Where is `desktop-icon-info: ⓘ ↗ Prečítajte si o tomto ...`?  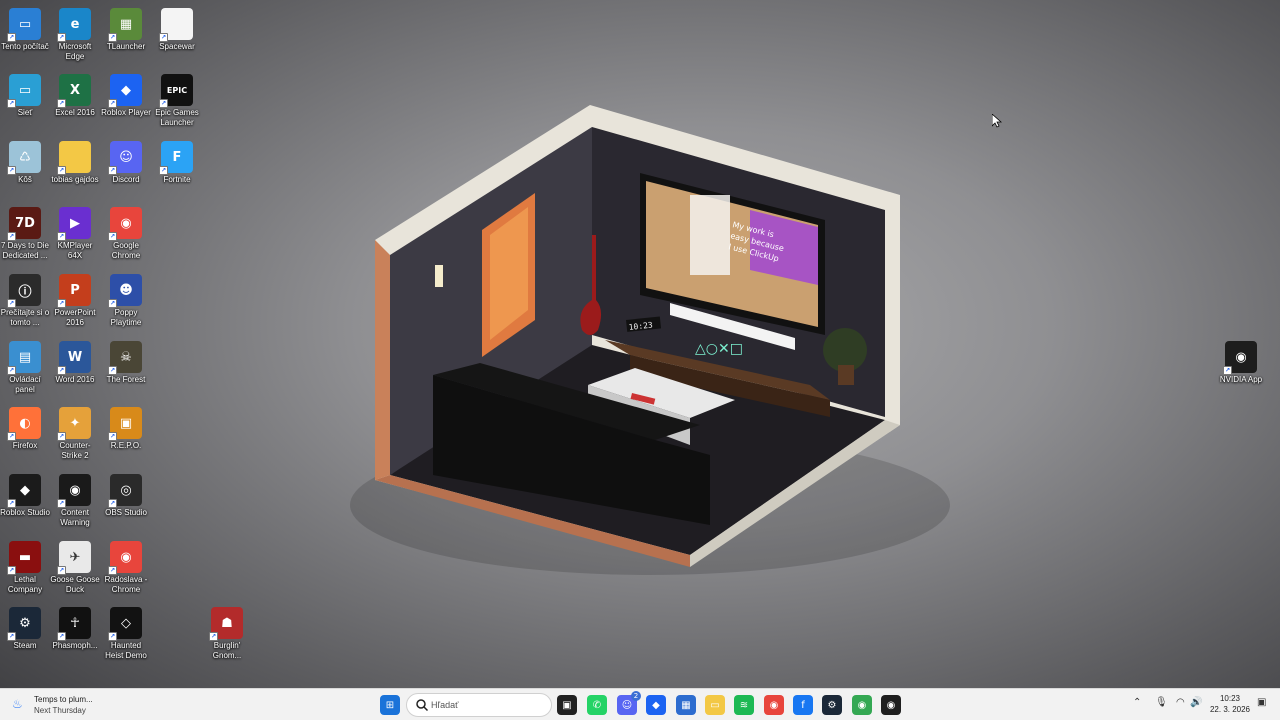
desktop-icon-info: ⓘ ↗ Prečítajte si o tomto ... is located at coordinates (25, 299).